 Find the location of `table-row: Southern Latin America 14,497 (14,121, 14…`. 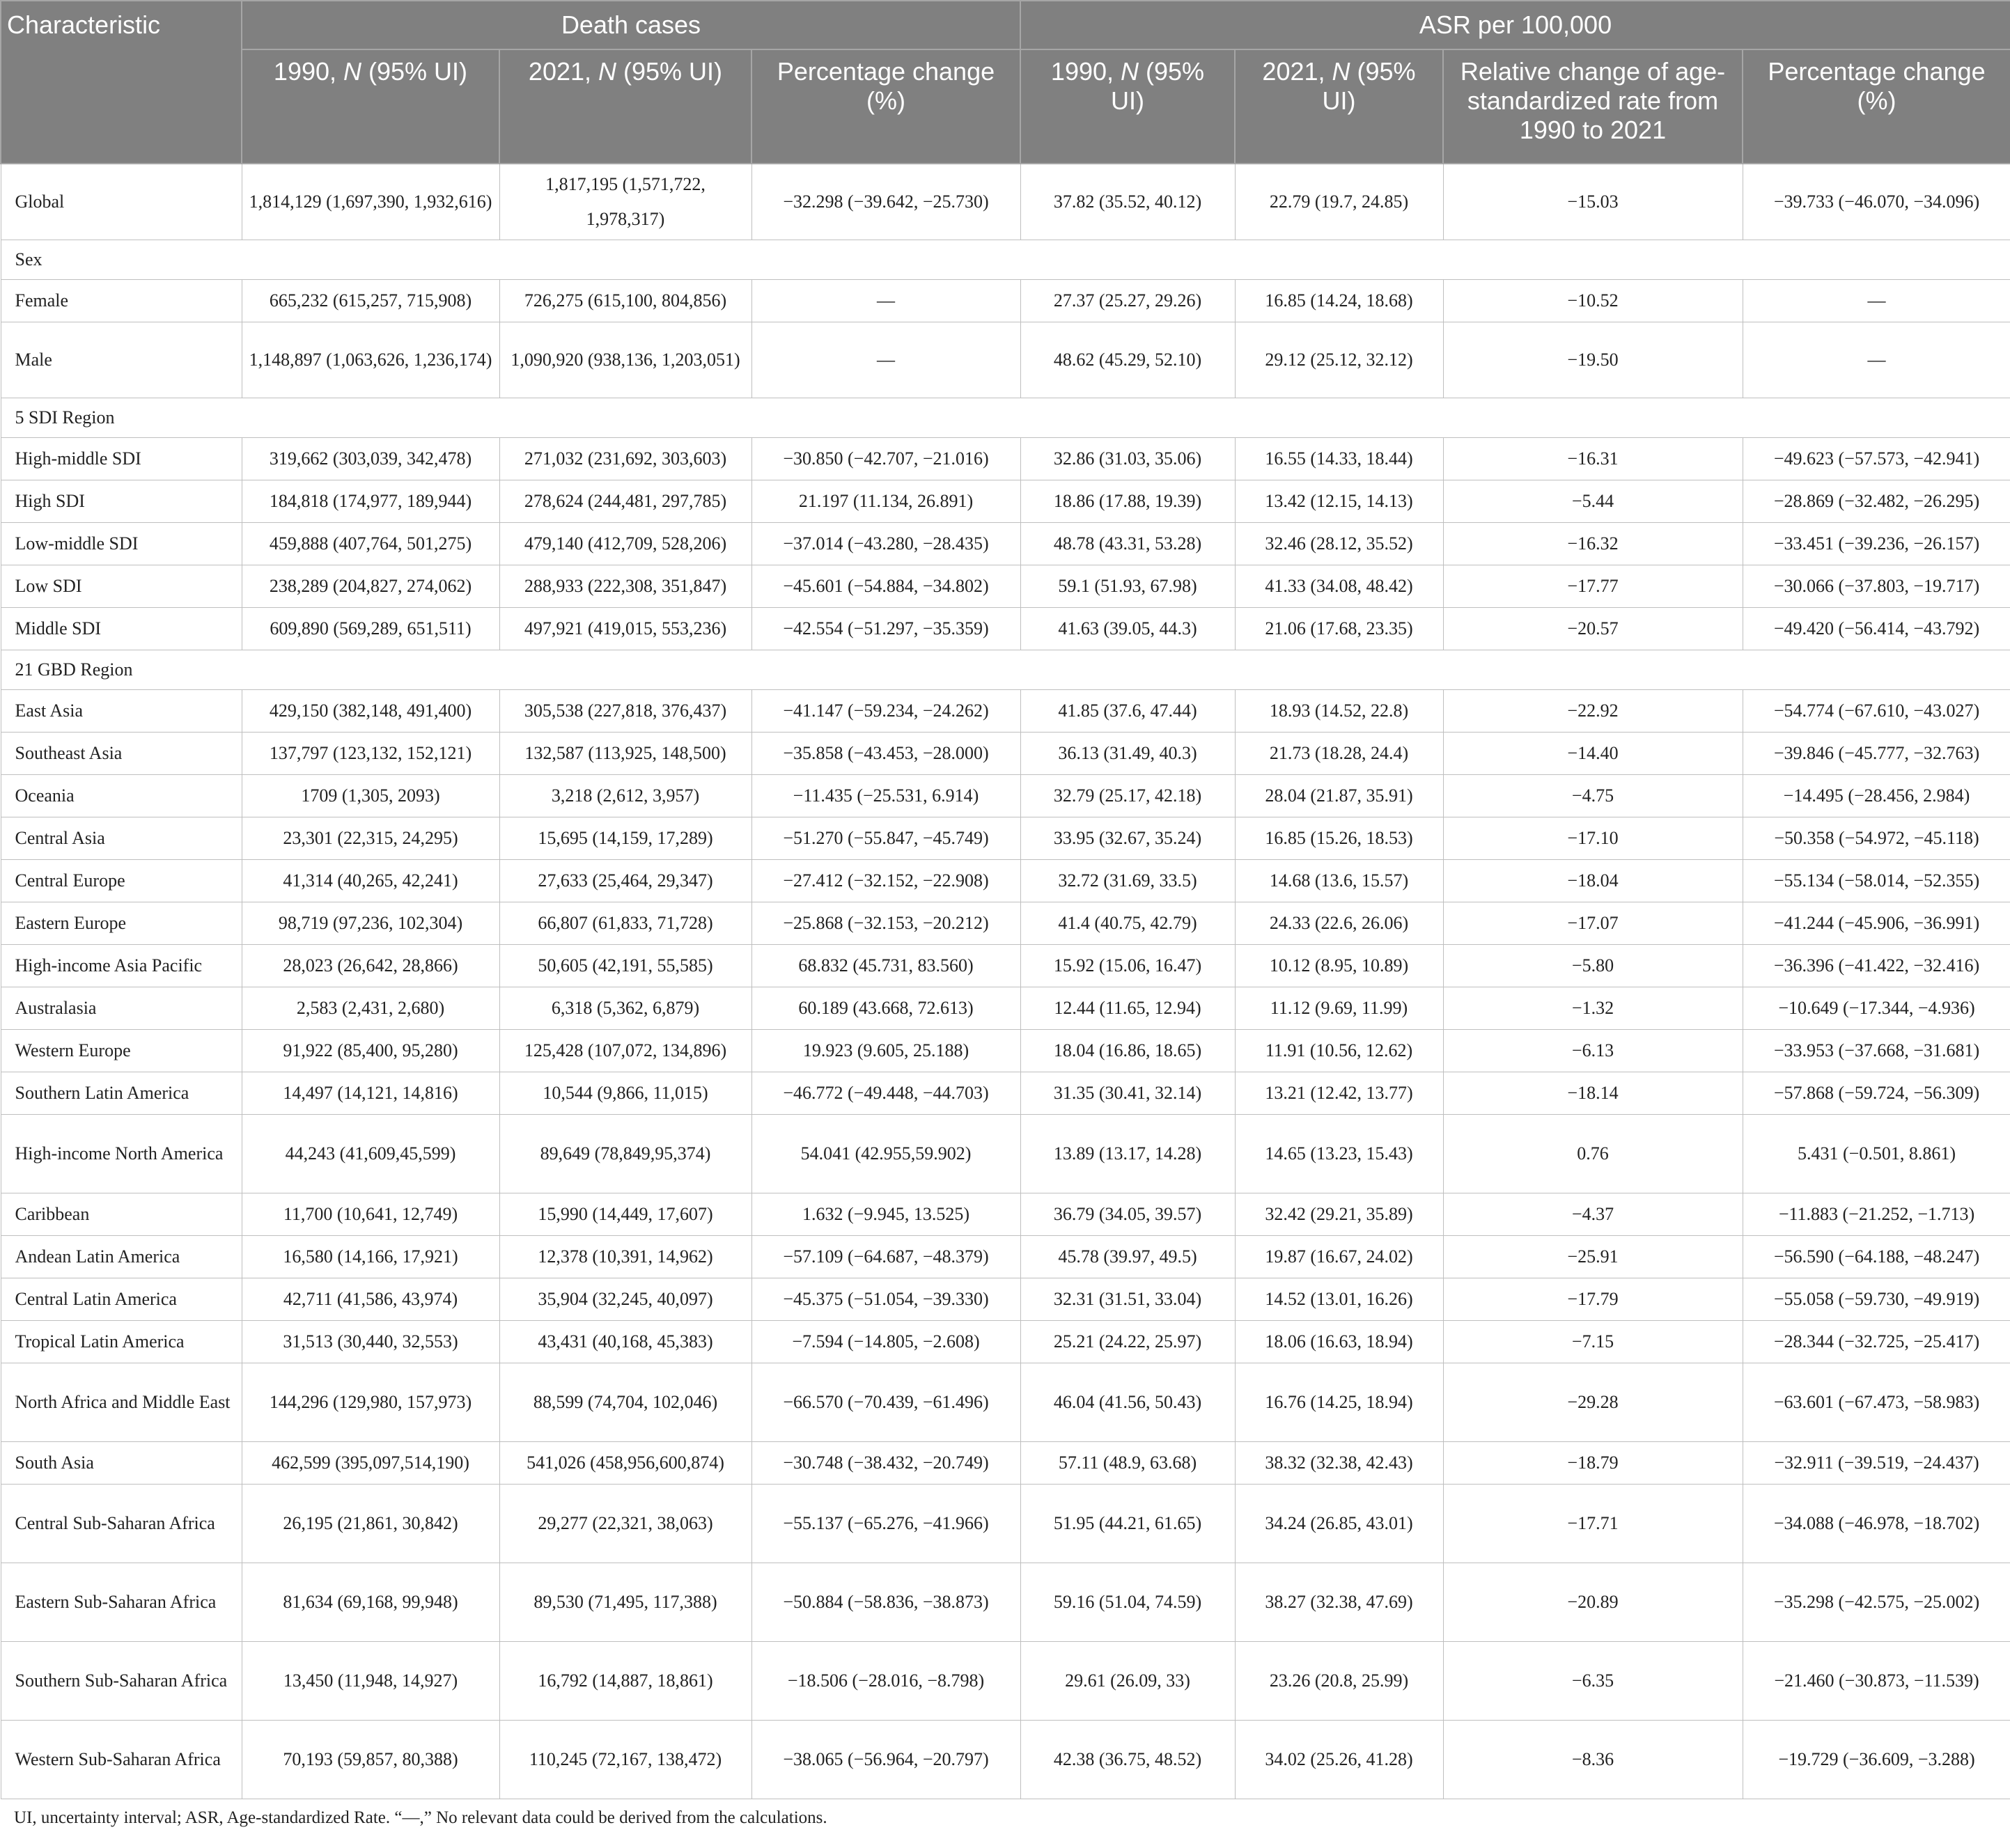

table-row: Southern Latin America 14,497 (14,121, 14… is located at coordinates (1005, 1093).